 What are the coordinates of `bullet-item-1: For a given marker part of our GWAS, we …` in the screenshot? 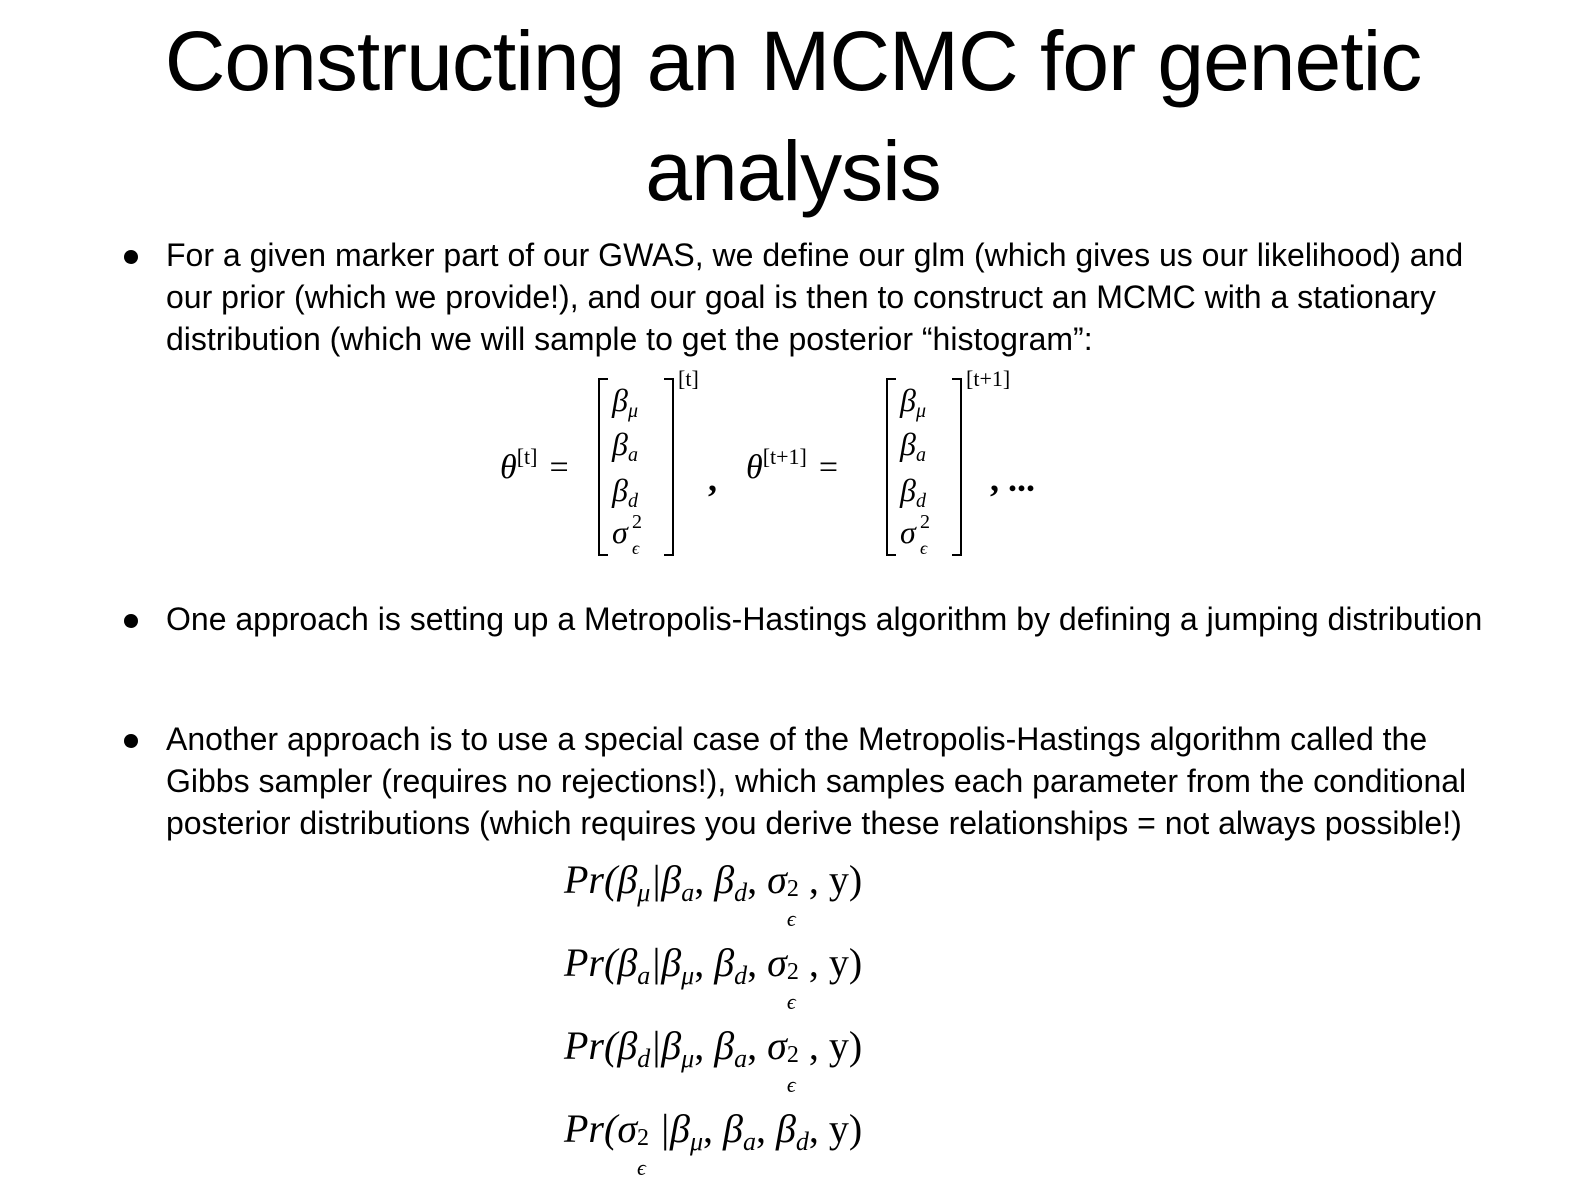 It's located at (810, 297).